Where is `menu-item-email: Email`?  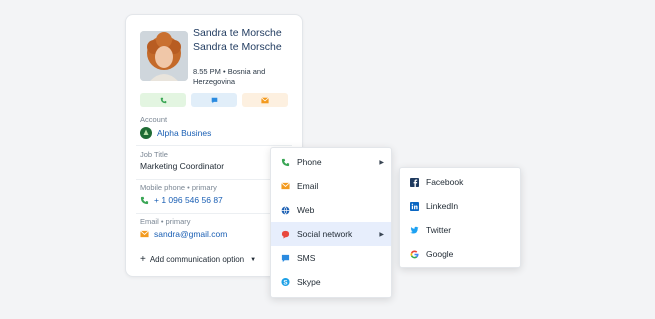 menu-item-email: Email is located at coordinates (331, 186).